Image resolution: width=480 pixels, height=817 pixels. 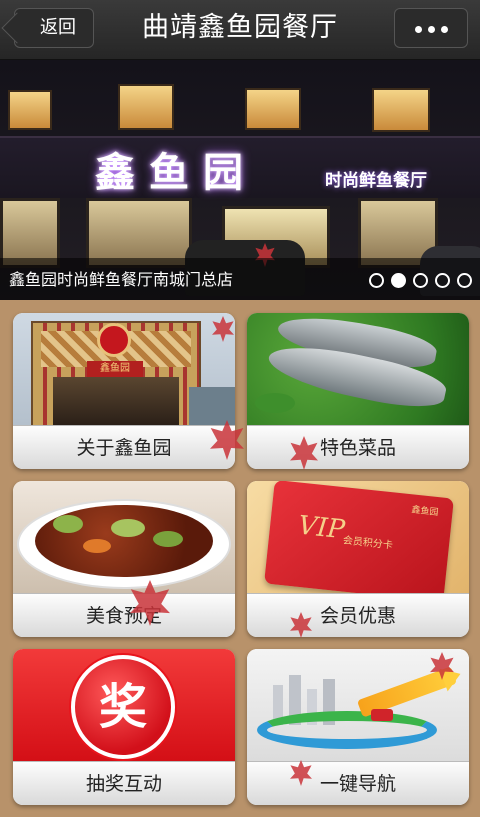 I want to click on tile-lottery: 奖 抽奖互动, so click(x=124, y=727).